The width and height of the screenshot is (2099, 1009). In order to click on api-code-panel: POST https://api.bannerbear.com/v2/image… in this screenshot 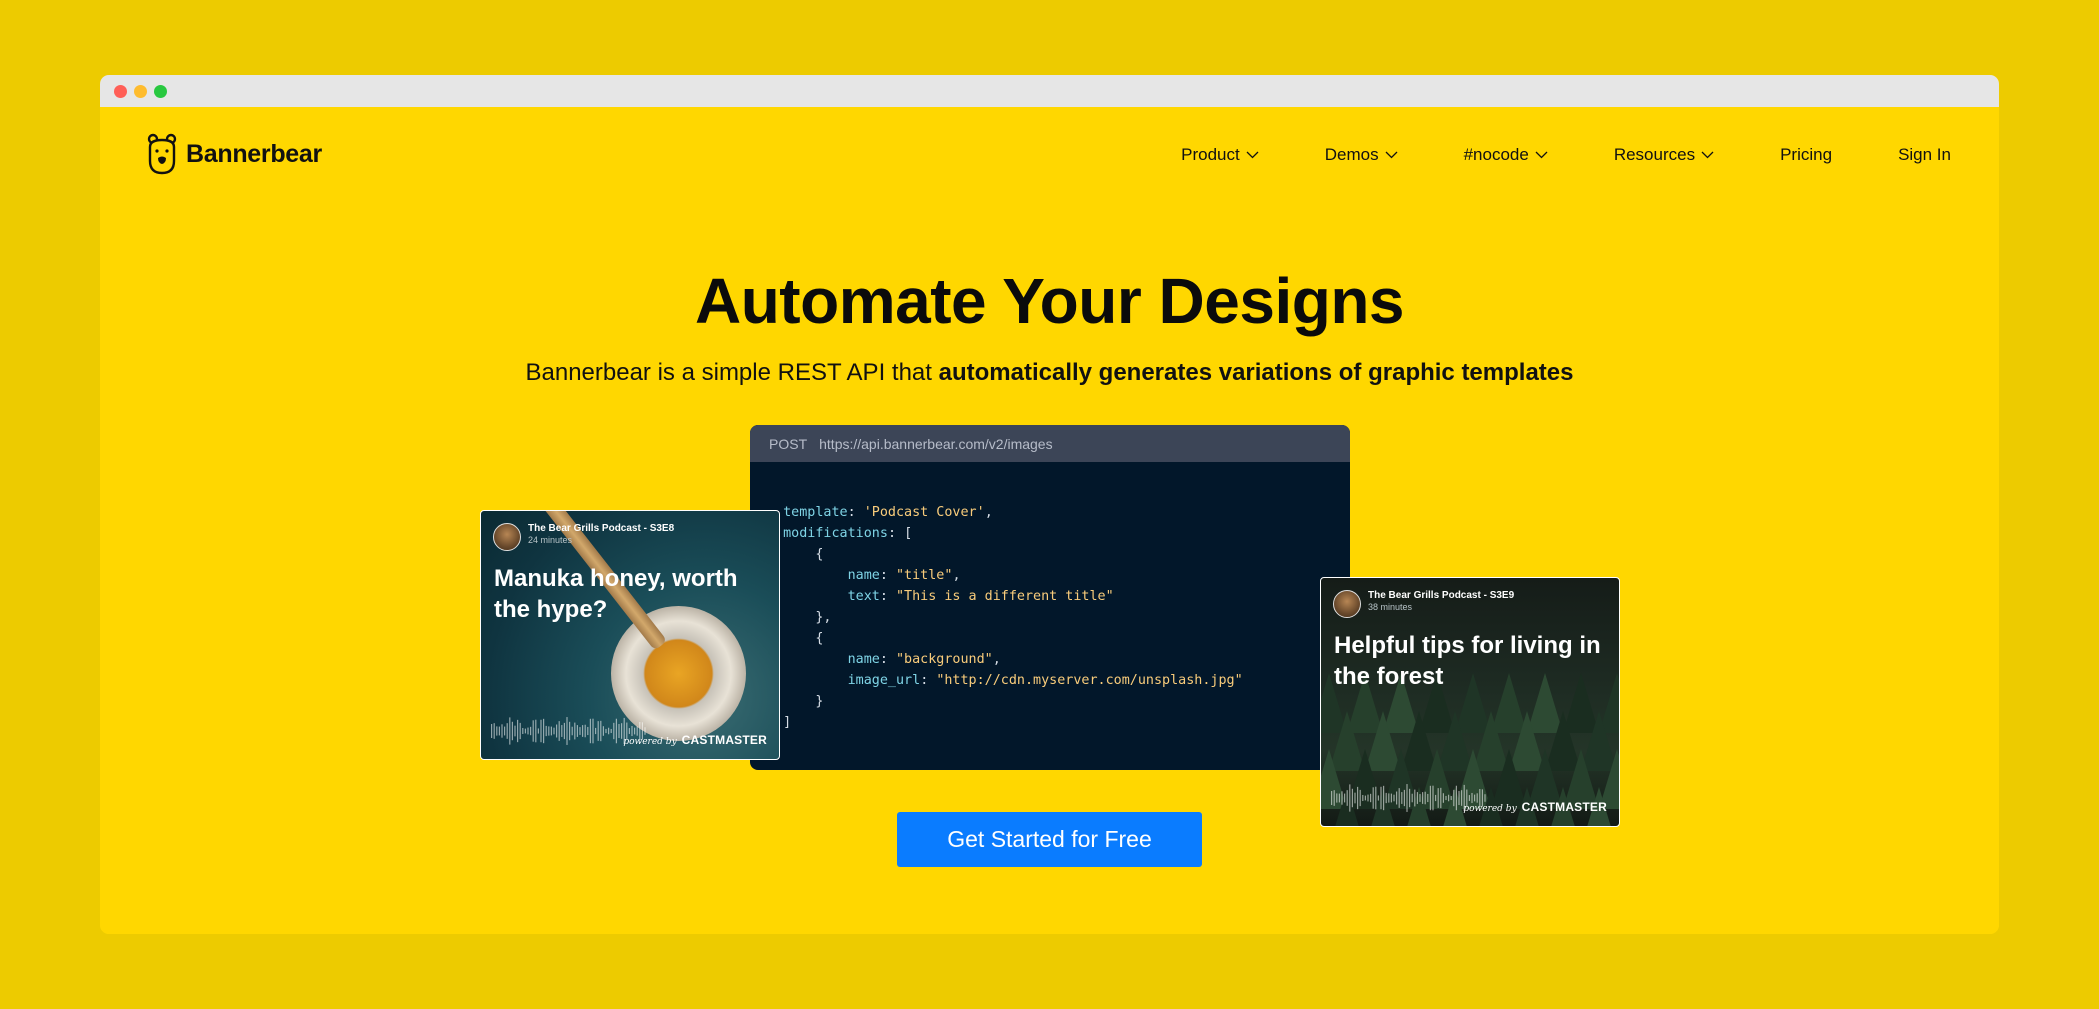, I will do `click(1050, 597)`.